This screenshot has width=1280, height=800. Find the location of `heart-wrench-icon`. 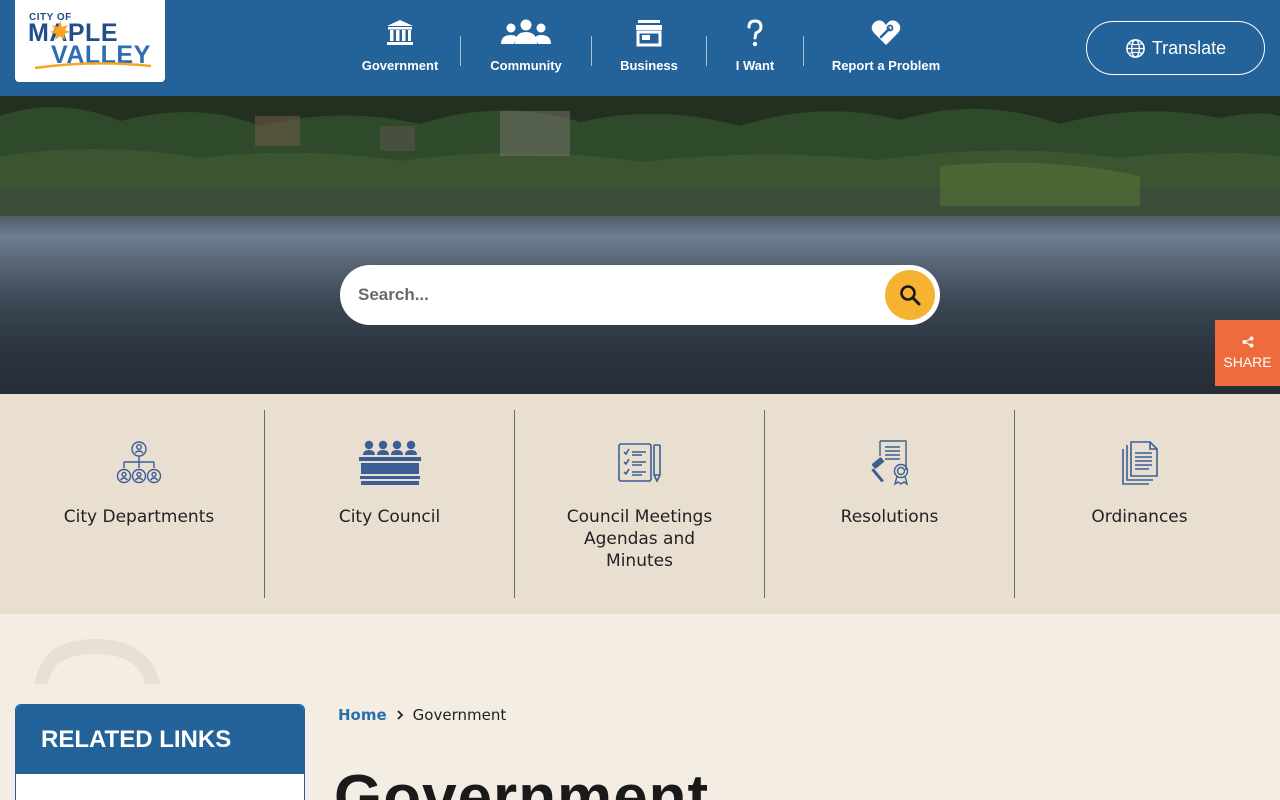

heart-wrench-icon is located at coordinates (886, 32).